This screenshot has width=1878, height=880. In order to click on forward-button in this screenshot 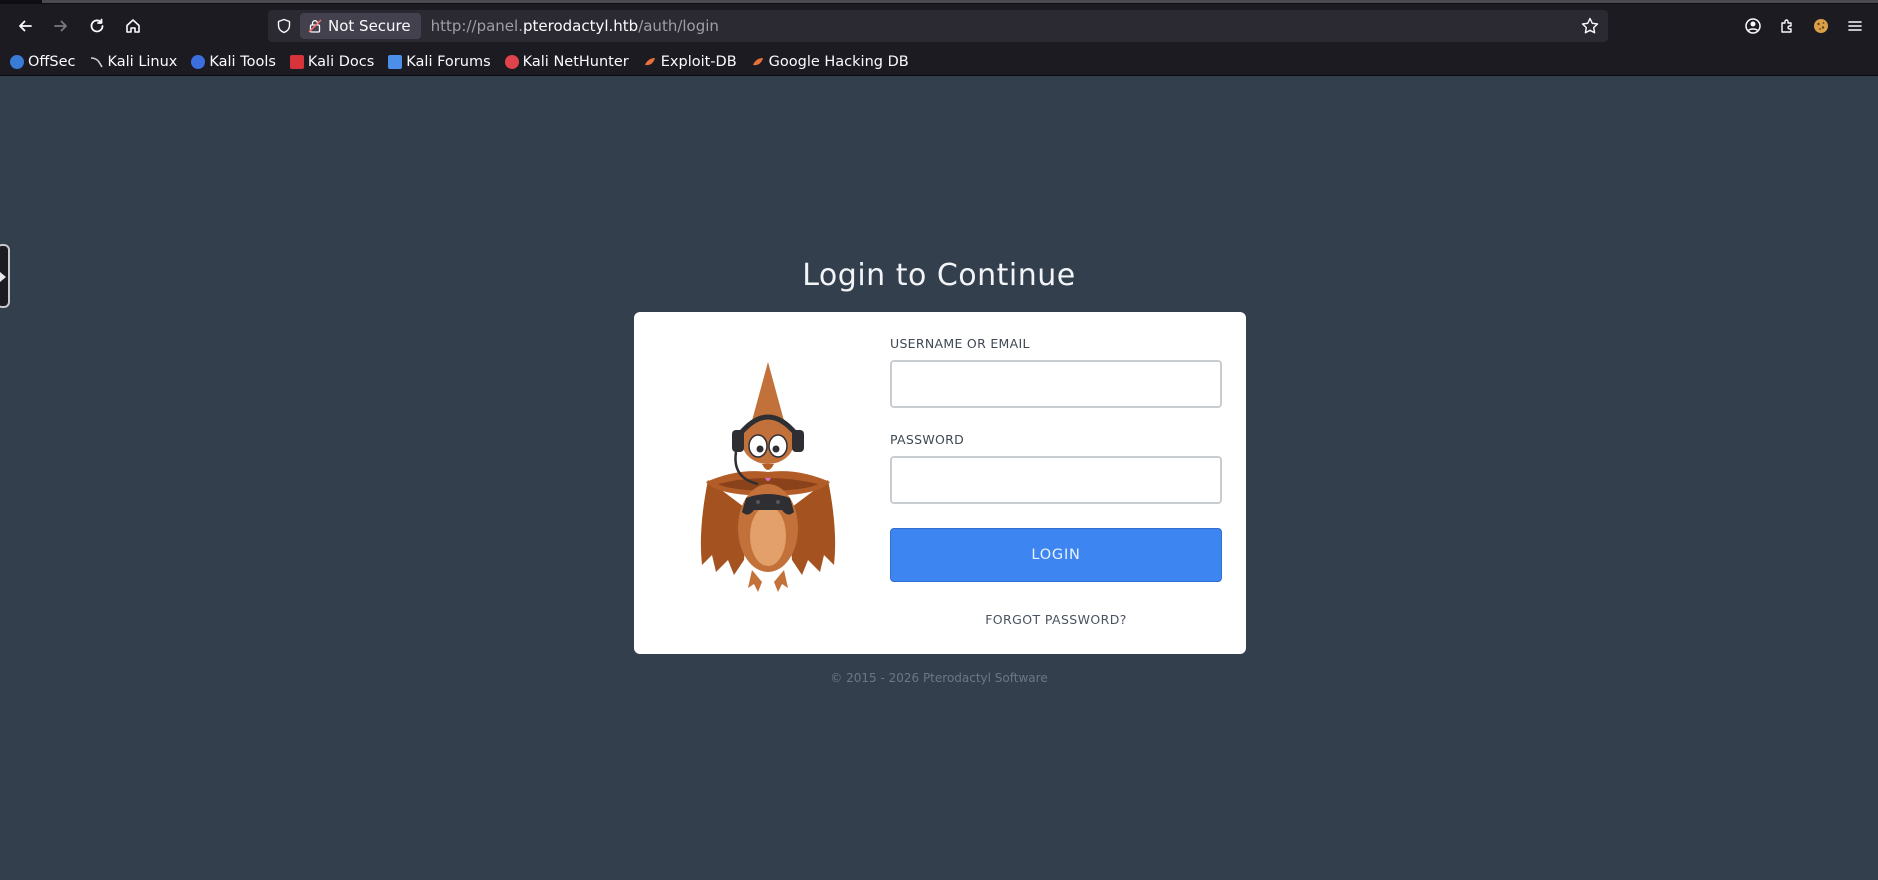, I will do `click(61, 26)`.